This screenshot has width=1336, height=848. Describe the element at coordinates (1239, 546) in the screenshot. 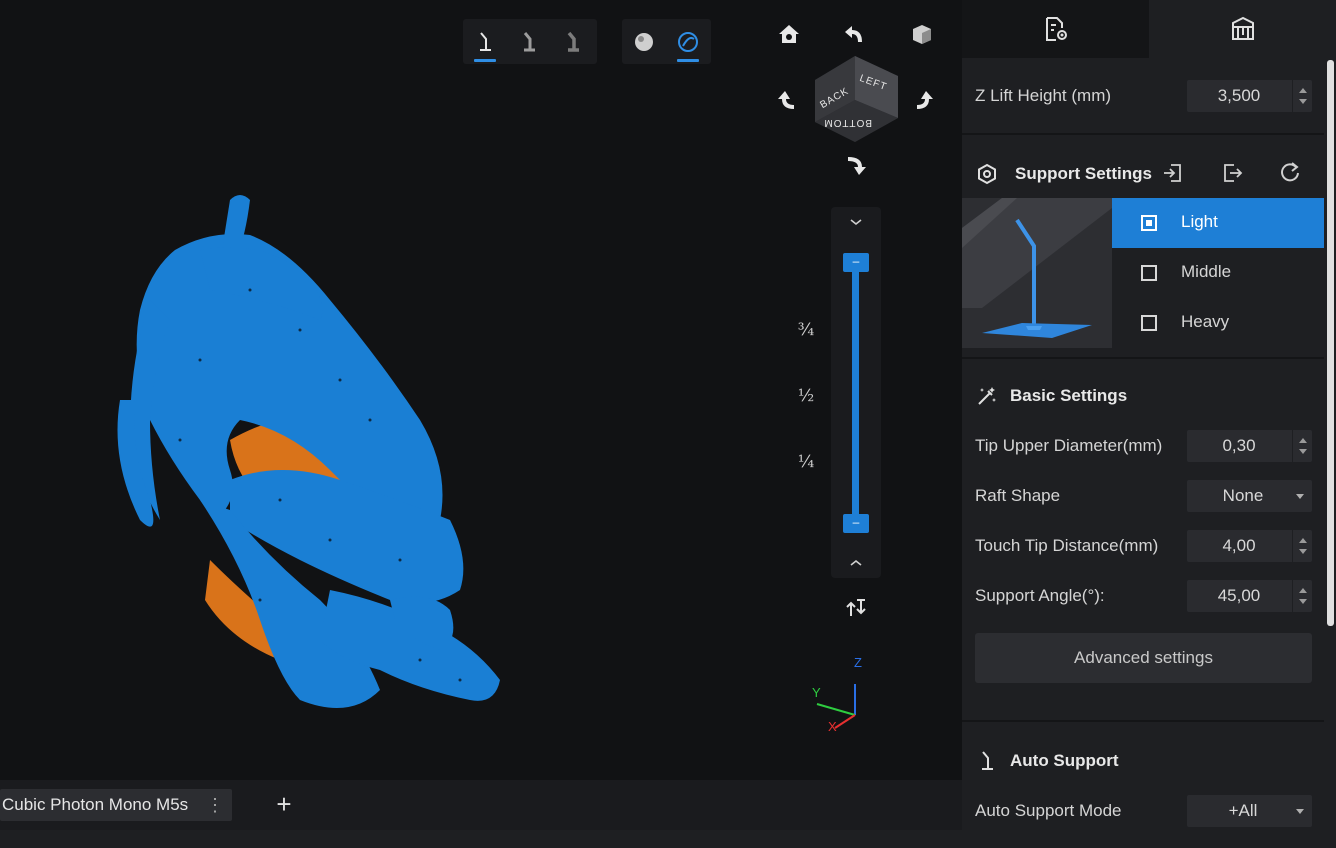

I see `touch-tip-distance-value: 4,00` at that location.